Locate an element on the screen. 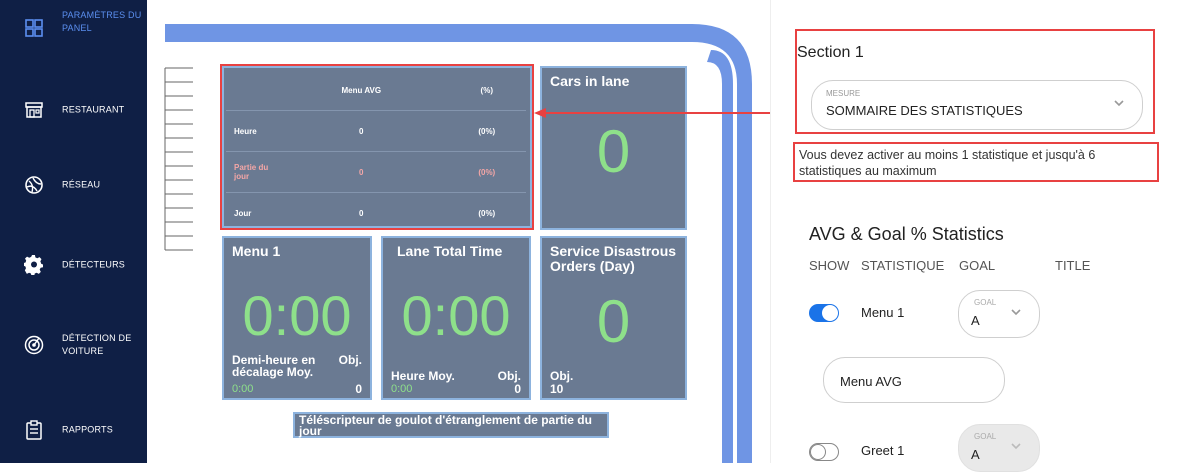 This screenshot has width=1177, height=472. grid-icon is located at coordinates (34, 28).